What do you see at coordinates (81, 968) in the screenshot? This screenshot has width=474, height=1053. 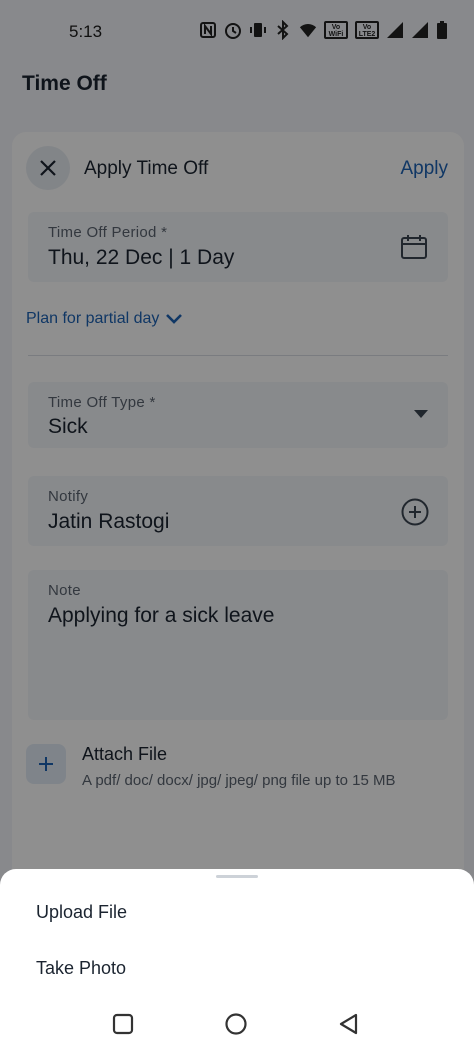 I see `take-photo-option: Take Photo` at bounding box center [81, 968].